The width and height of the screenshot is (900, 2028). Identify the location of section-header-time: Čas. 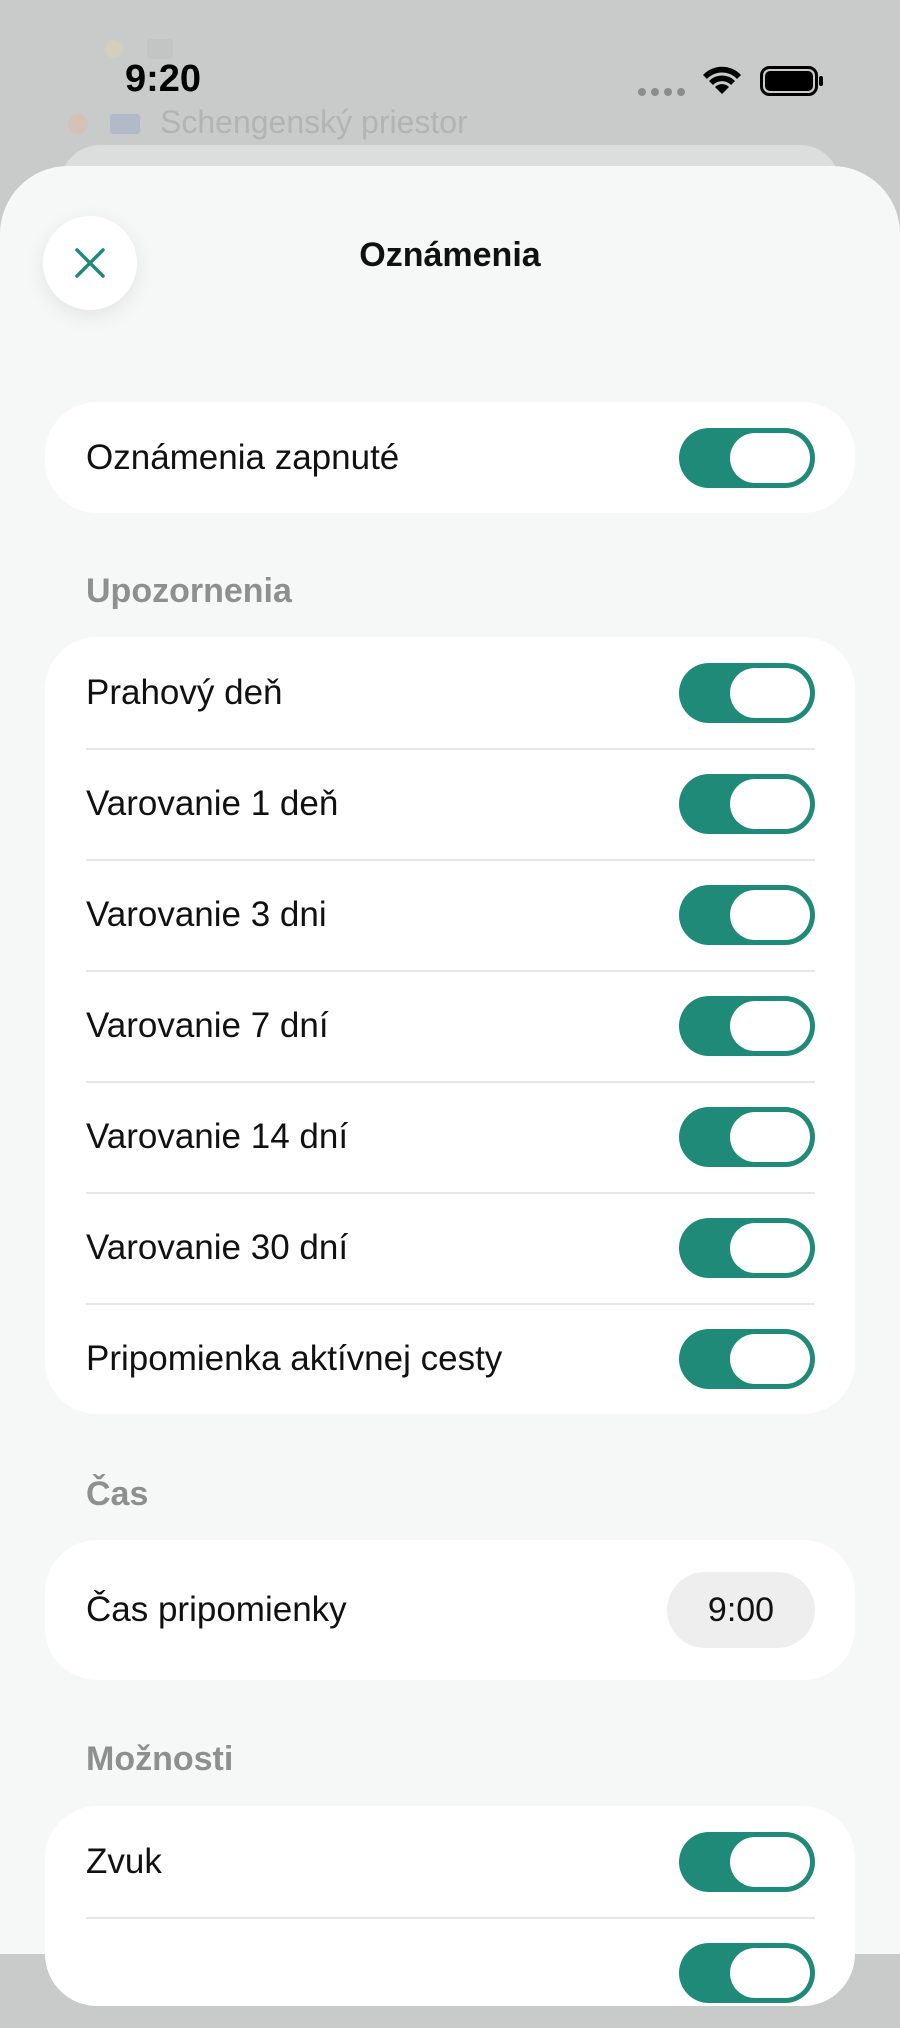
(117, 1494).